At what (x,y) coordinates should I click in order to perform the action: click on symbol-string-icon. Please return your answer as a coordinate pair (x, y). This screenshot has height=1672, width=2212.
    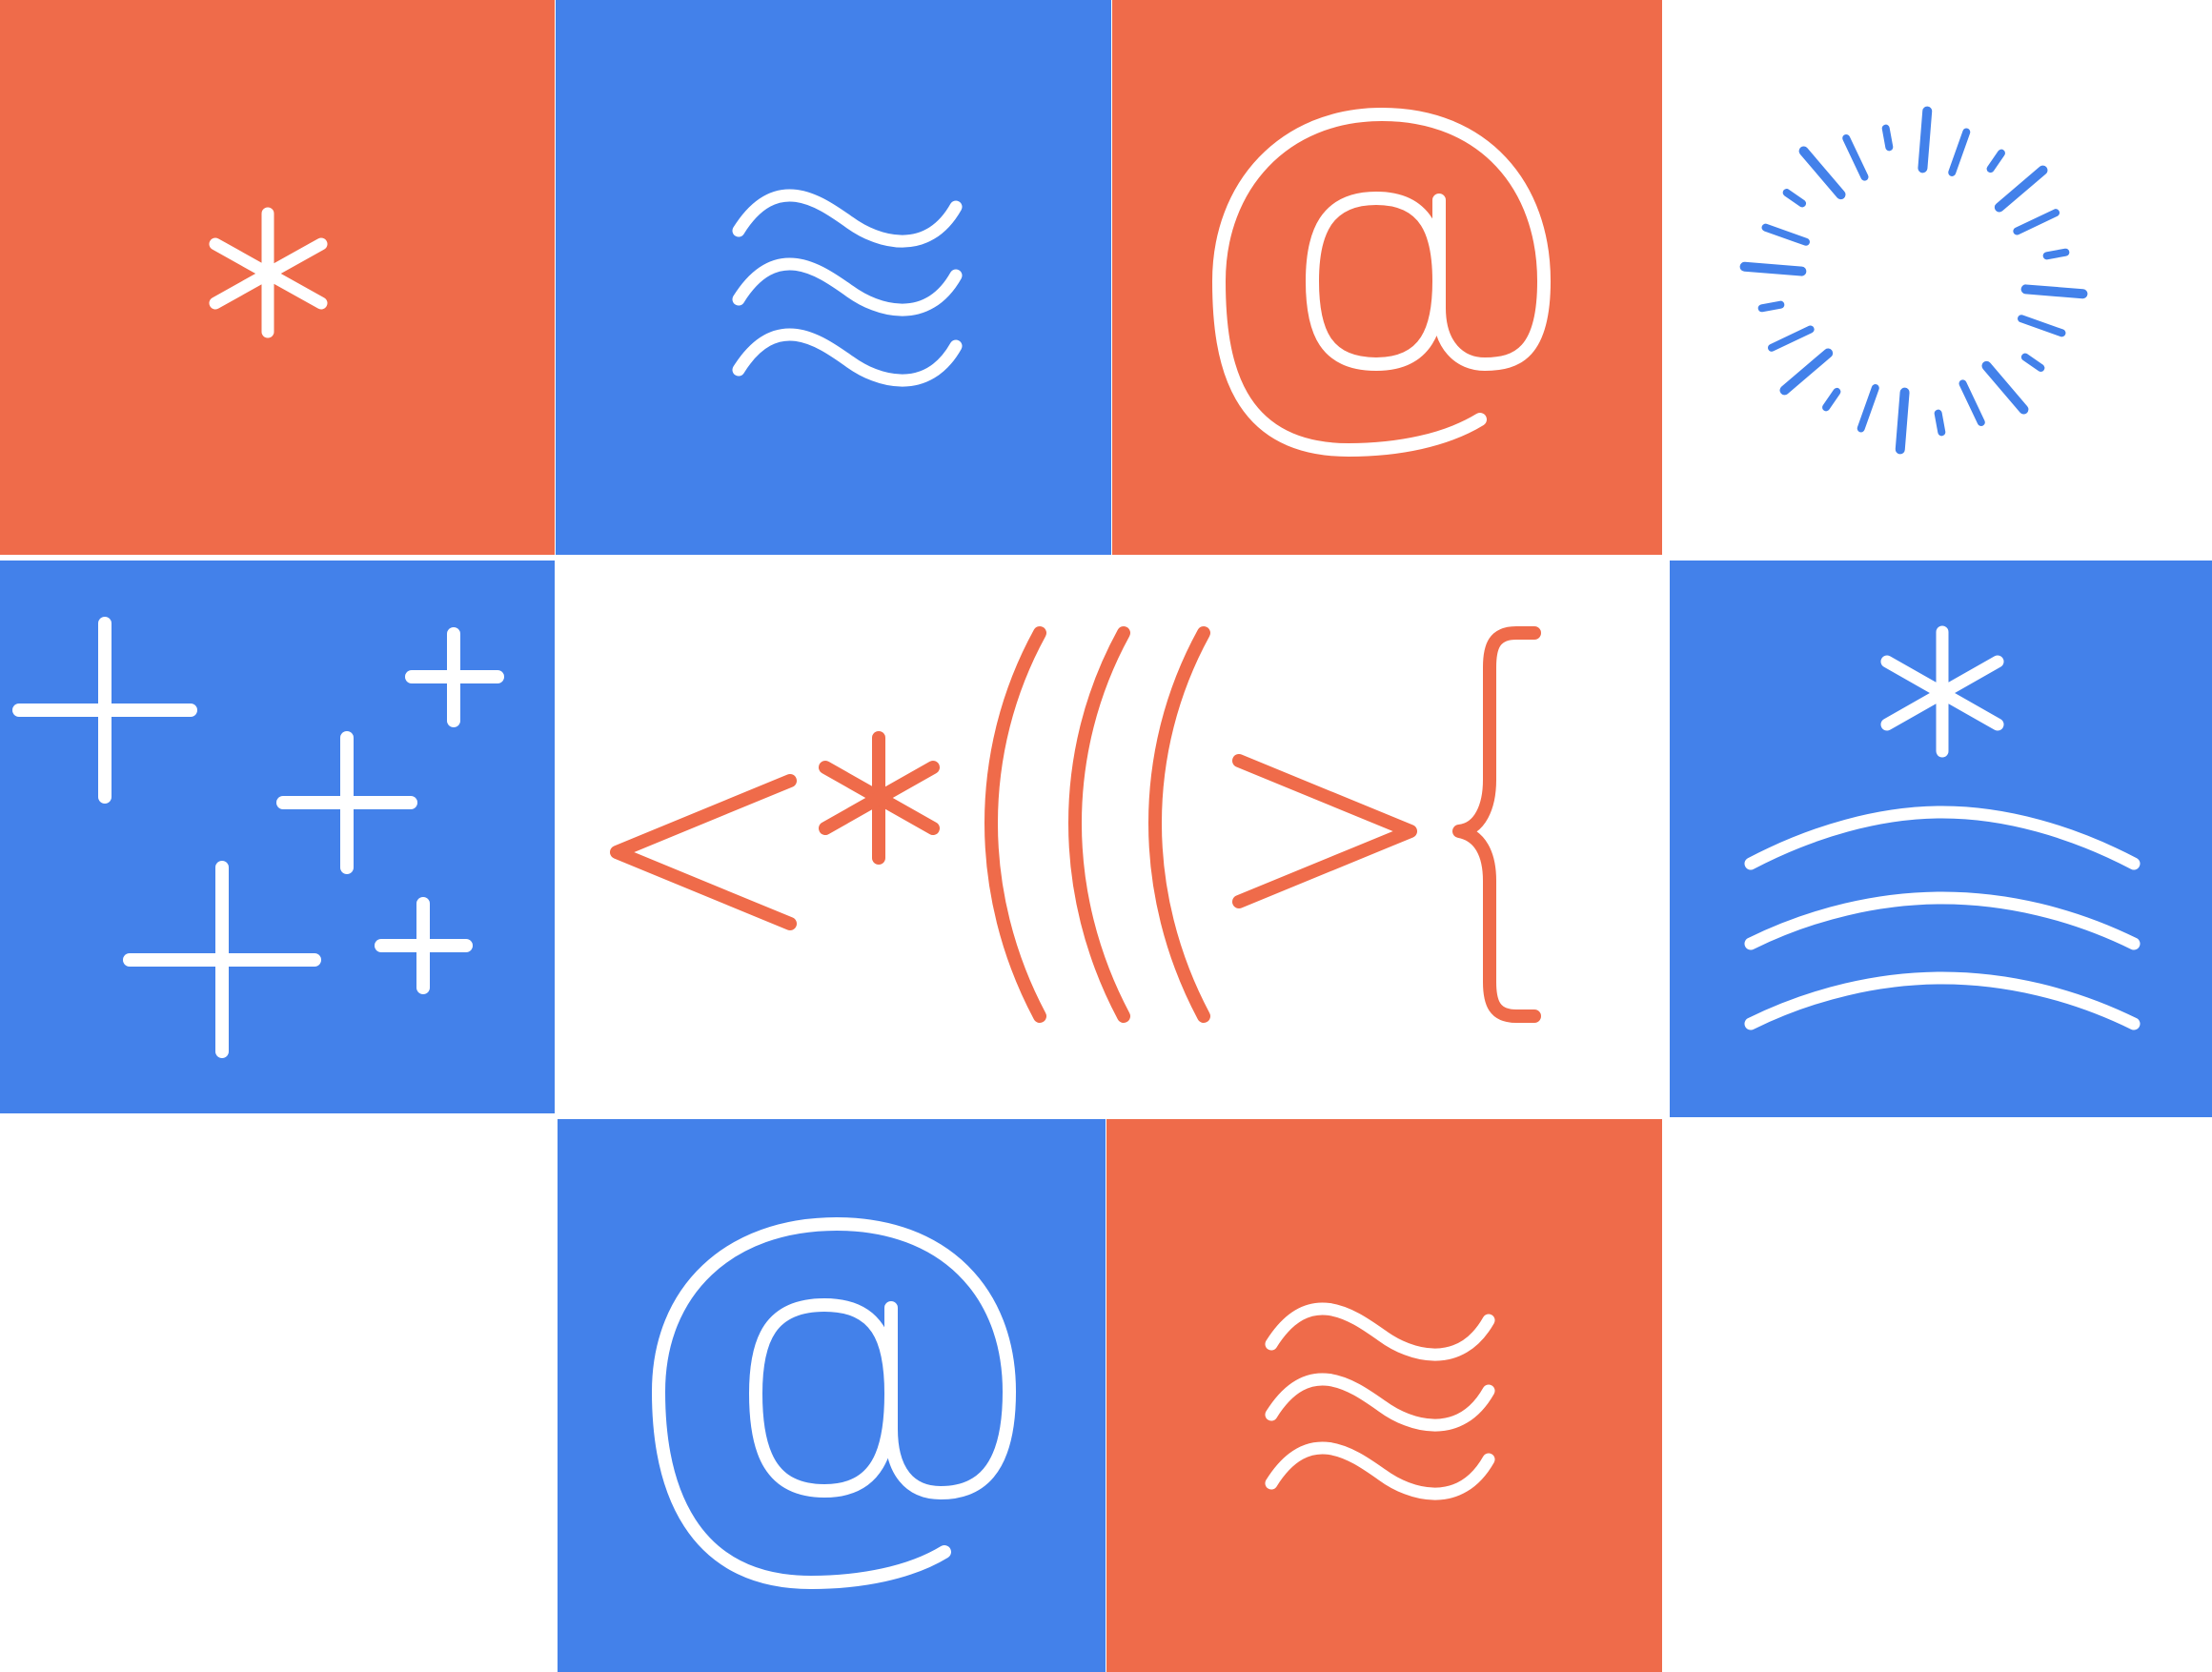
    Looking at the image, I should click on (1075, 824).